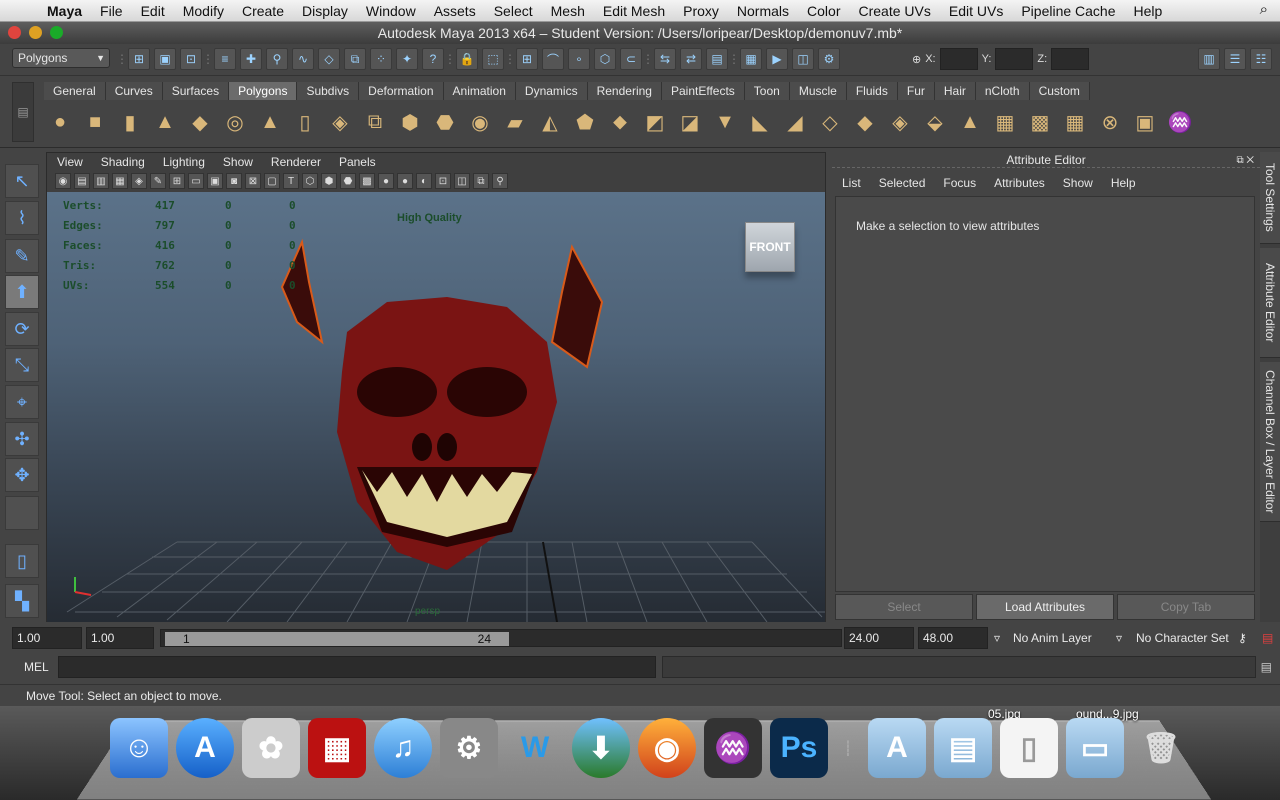 The height and width of the screenshot is (800, 1280). Describe the element at coordinates (22, 439) in the screenshot. I see `soft-modification-tool-icon: ✣` at that location.